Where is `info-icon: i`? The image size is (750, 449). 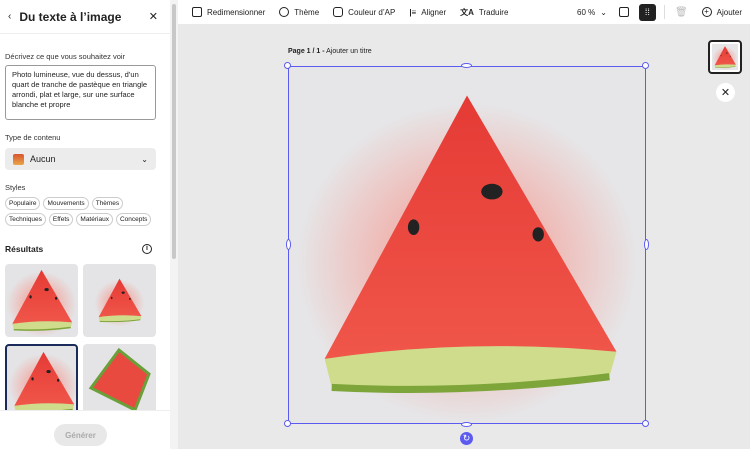
info-icon: i is located at coordinates (147, 249).